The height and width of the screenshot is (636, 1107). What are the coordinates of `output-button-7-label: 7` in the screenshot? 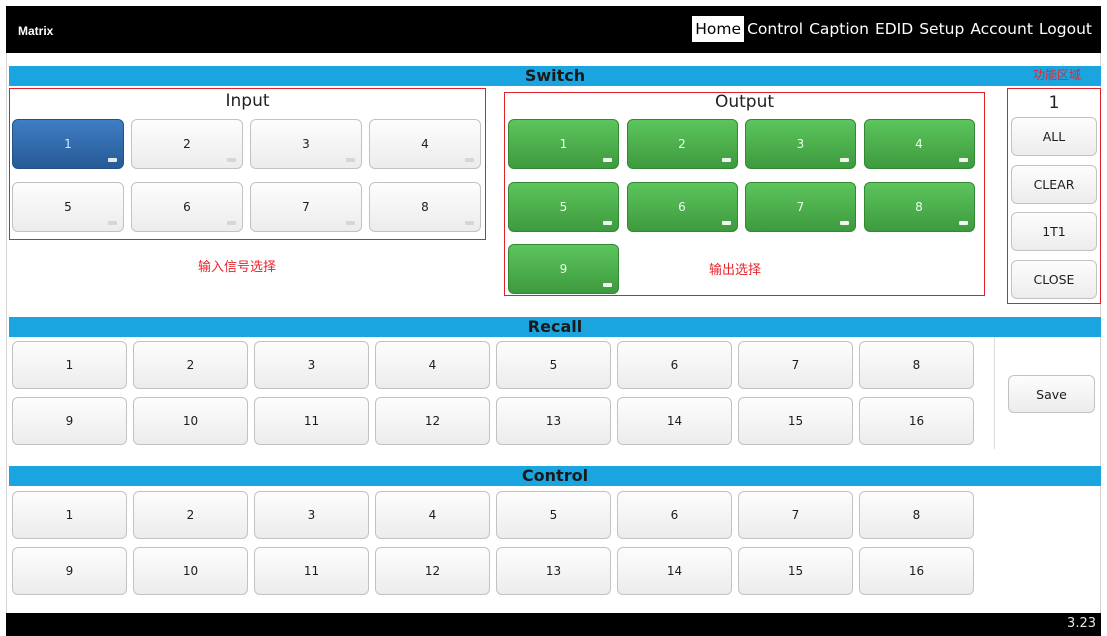 It's located at (800, 206).